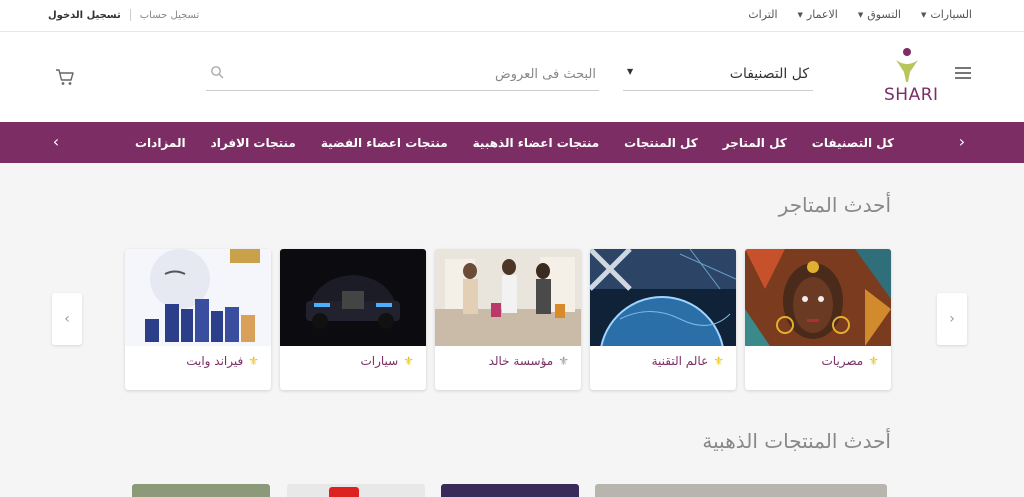  I want to click on login-link: تسجيل الدخول, so click(84, 15).